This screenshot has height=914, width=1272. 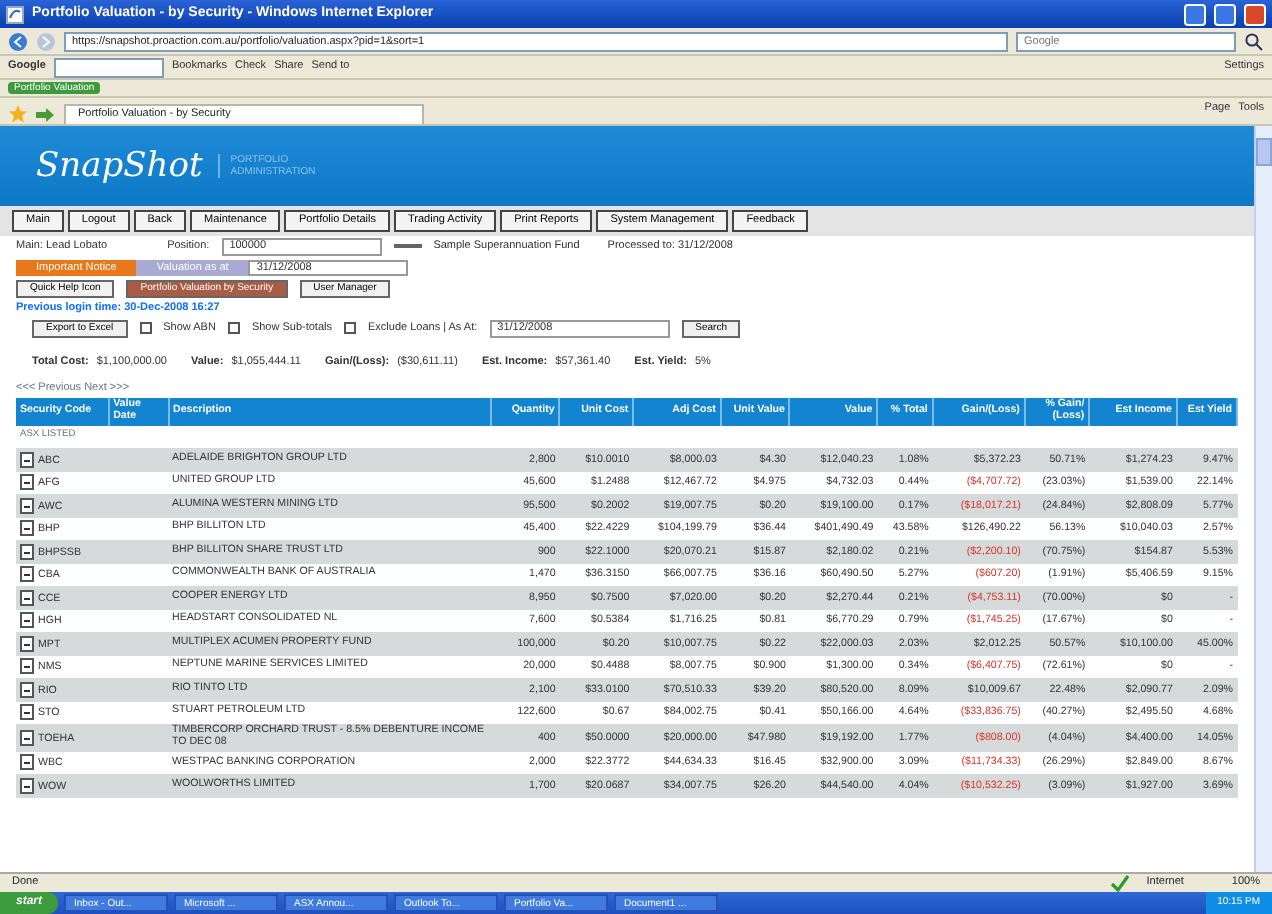 What do you see at coordinates (1263, 499) in the screenshot?
I see `scrollbar` at bounding box center [1263, 499].